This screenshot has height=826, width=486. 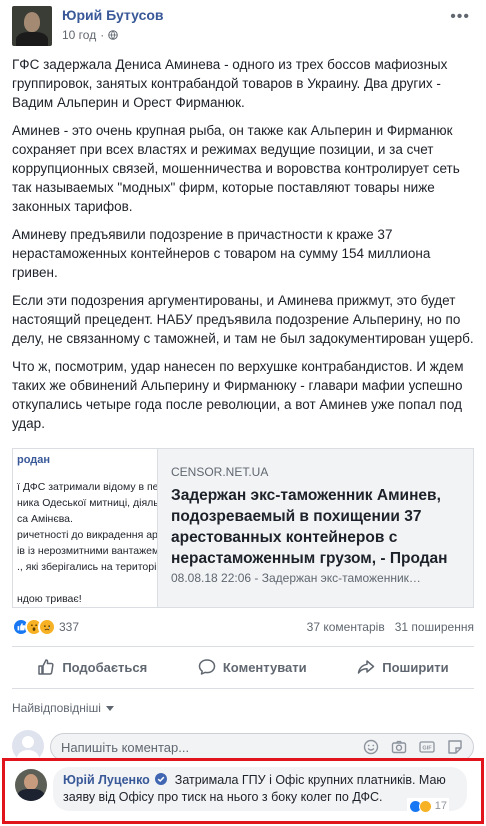 What do you see at coordinates (87, 551) in the screenshot?
I see `thumbnail-line: ів із нерозмитними вантажем с` at bounding box center [87, 551].